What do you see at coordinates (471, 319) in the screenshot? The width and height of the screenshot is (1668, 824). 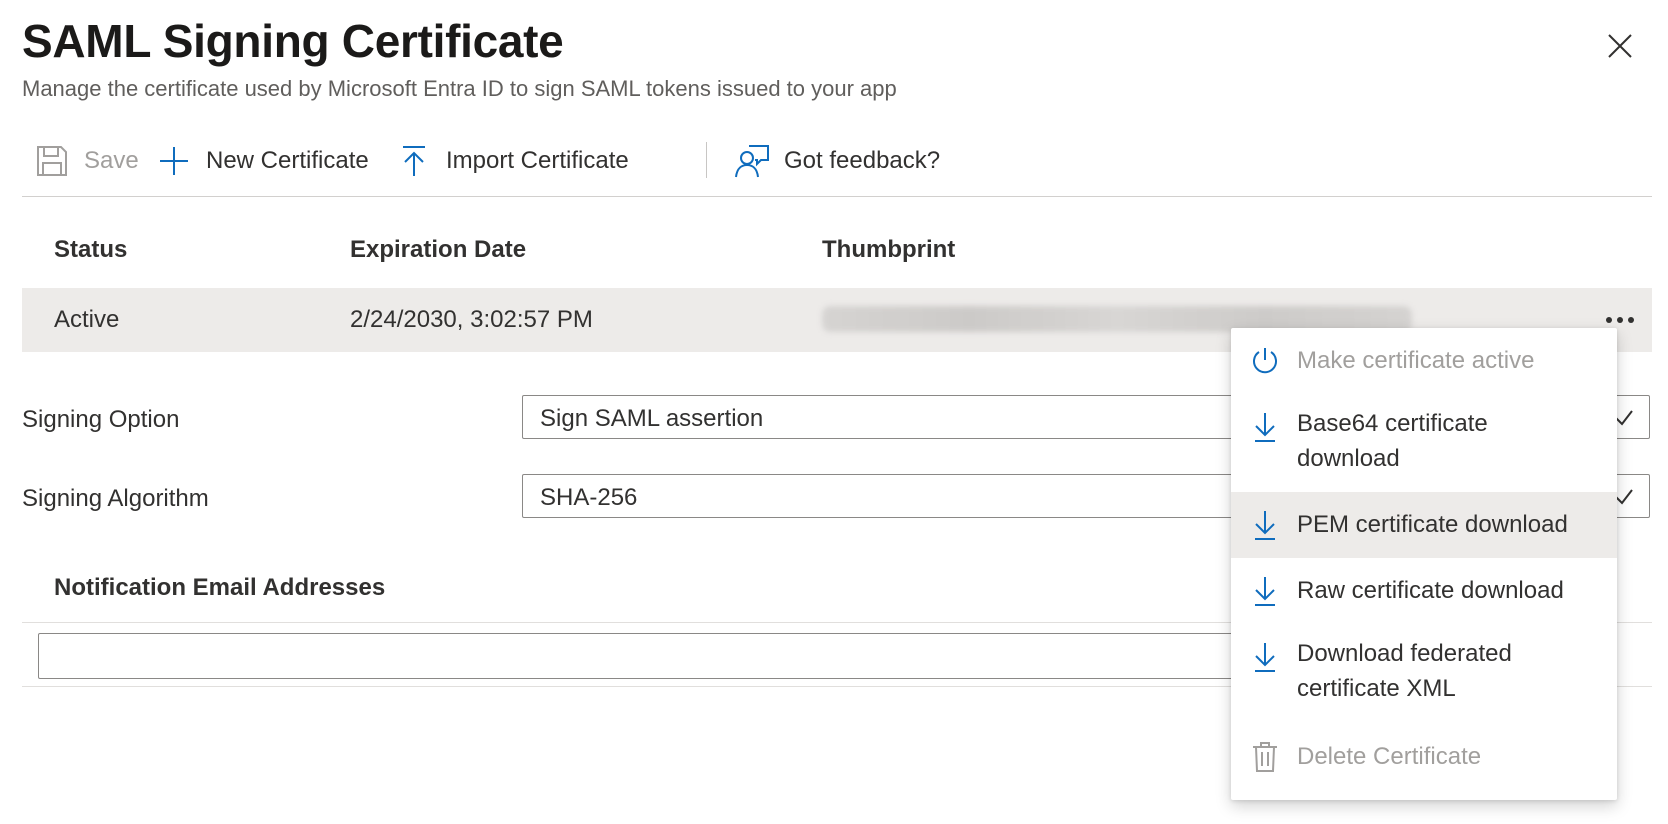 I see `expiration-date-cell: 2/24/2030, 3:02:57 PM` at bounding box center [471, 319].